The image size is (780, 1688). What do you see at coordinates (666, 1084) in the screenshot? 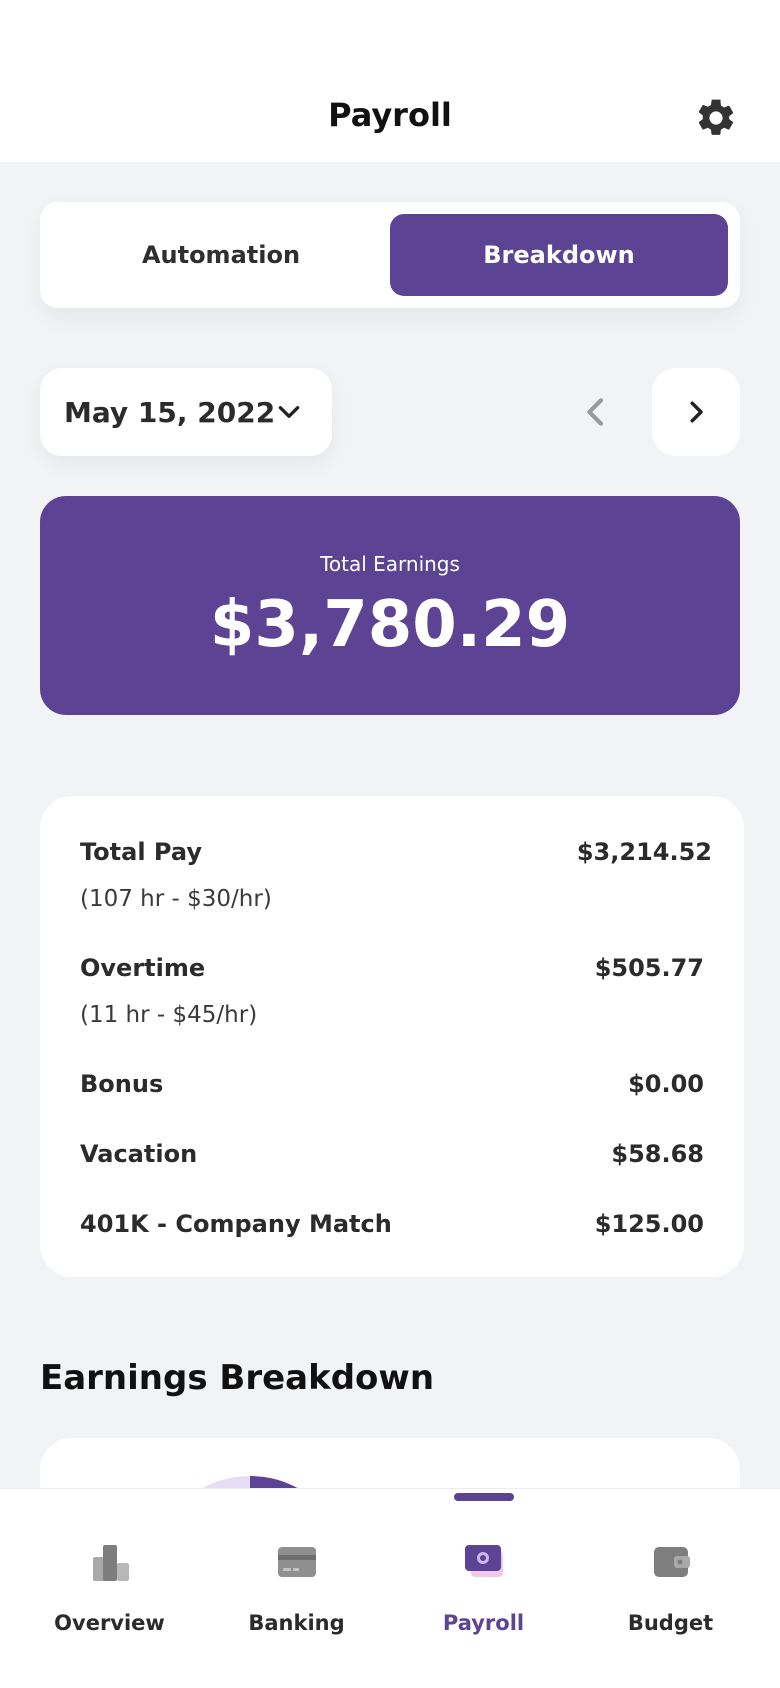
I see `pay-amount: $0.00` at bounding box center [666, 1084].